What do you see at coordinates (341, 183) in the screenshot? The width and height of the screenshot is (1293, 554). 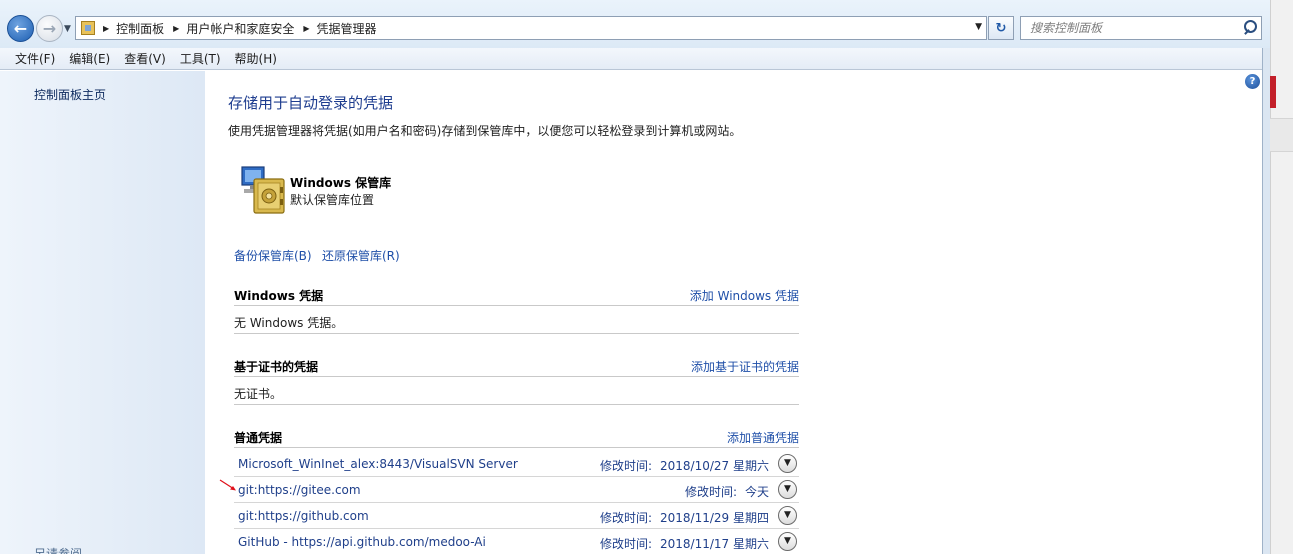 I see `vault-name: Windows 保管库` at bounding box center [341, 183].